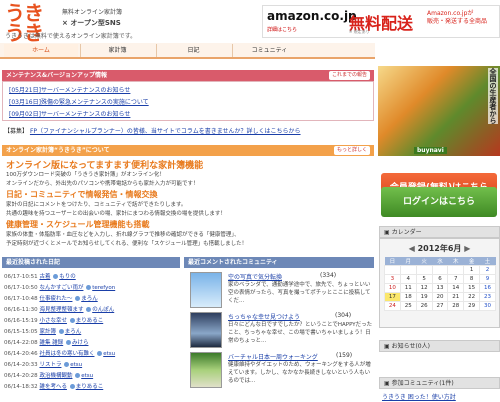 This screenshot has width=500, height=402. Describe the element at coordinates (188, 75) in the screenshot. I see `maintenance-header: メンテナンス&バージョンアップ情報 これまでの報告` at that location.